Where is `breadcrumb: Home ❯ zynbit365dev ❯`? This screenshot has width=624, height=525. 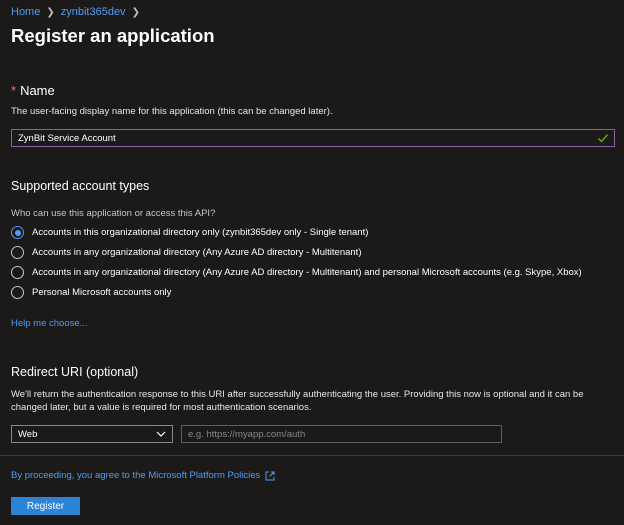
breadcrumb: Home ❯ zynbit365dev ❯ is located at coordinates (75, 12).